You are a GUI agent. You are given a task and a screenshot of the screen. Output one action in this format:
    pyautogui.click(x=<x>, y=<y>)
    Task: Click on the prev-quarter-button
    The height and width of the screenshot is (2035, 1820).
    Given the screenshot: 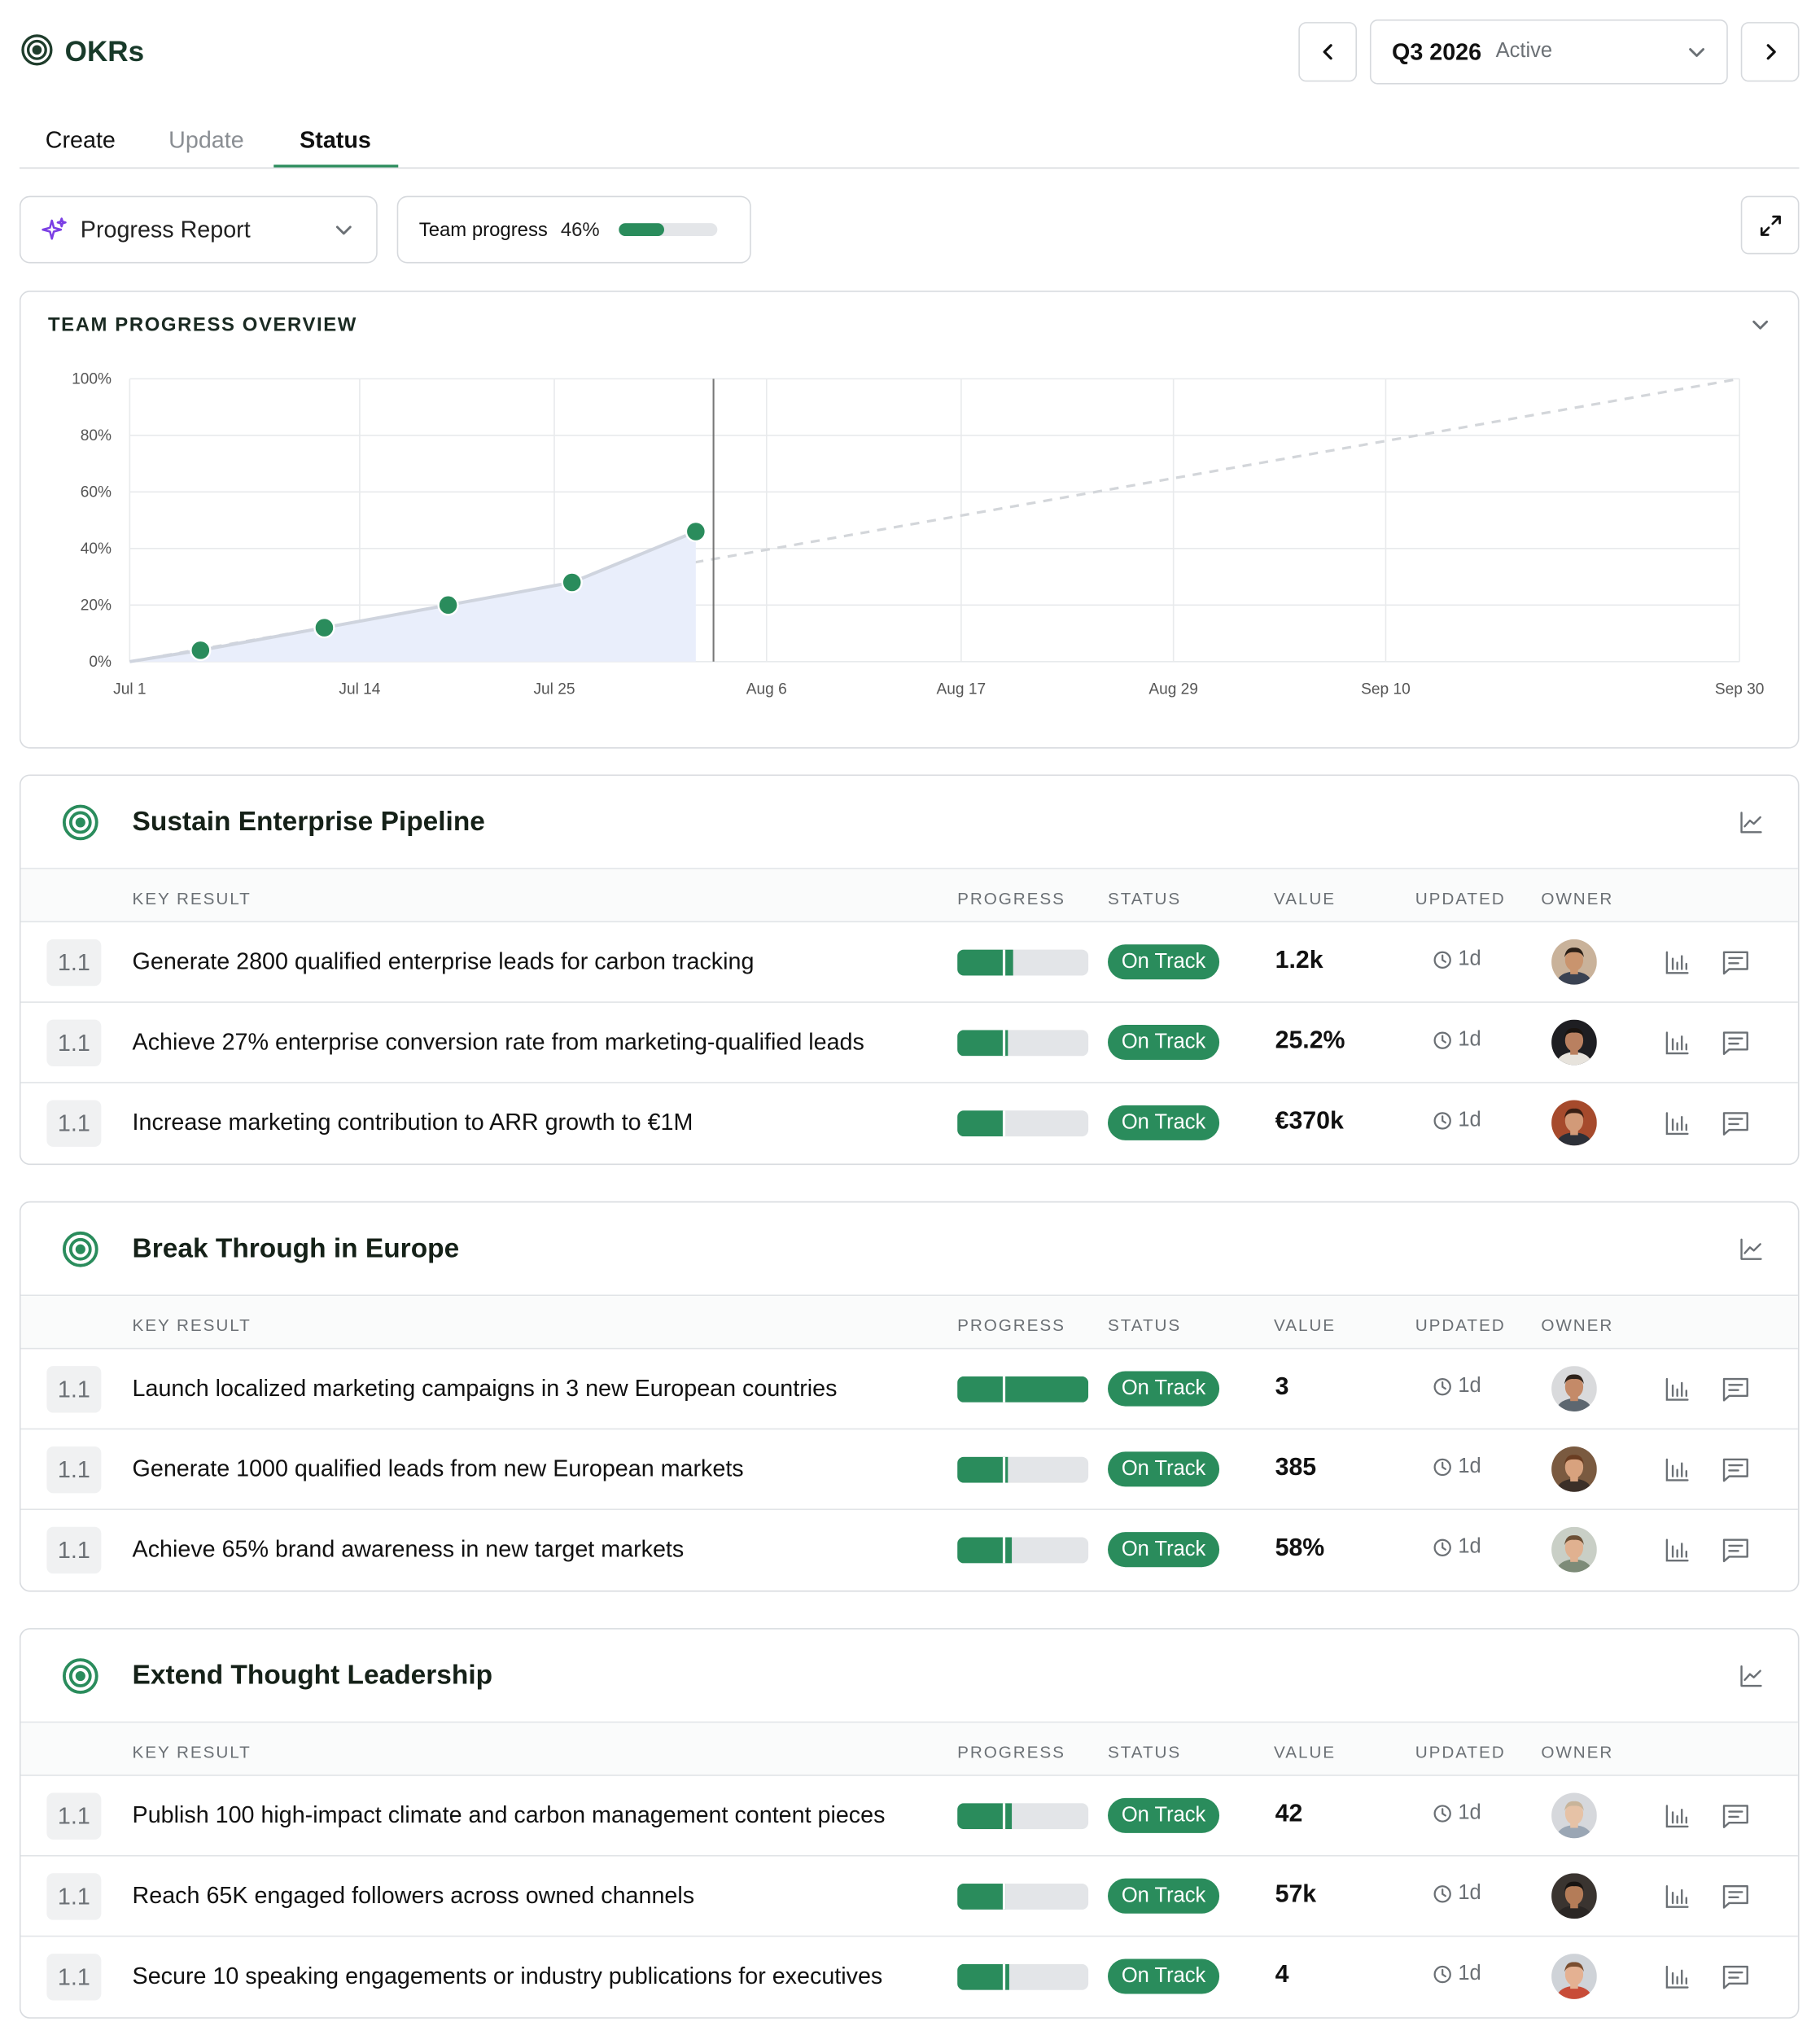 What is the action you would take?
    pyautogui.click(x=1328, y=52)
    